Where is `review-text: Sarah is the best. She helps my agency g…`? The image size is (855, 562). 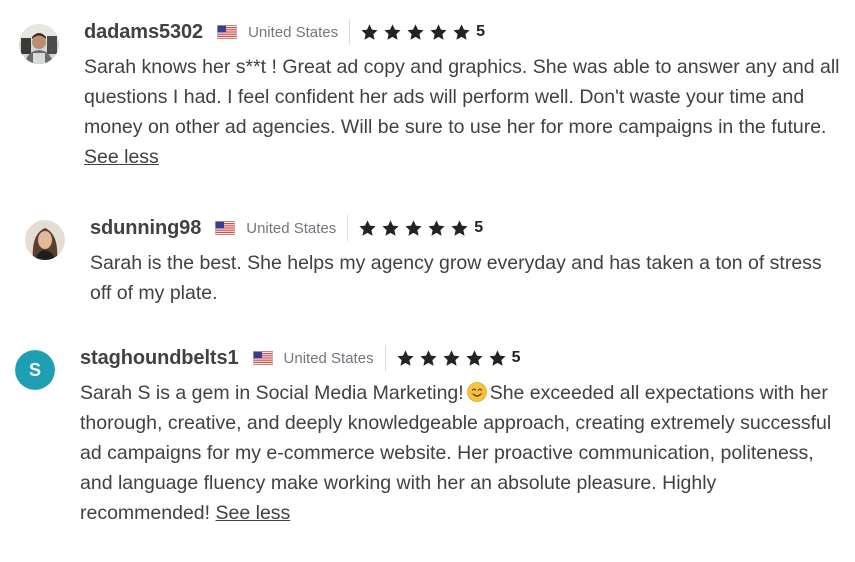
review-text: Sarah is the best. She helps my agency g… is located at coordinates (467, 278).